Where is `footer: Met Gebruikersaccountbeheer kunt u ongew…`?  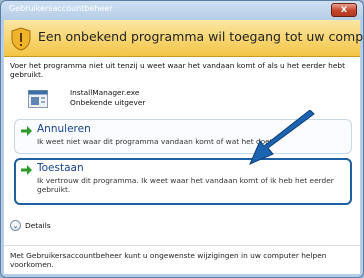 footer: Met Gebruikersaccountbeheer kunt u ongew… is located at coordinates (182, 259).